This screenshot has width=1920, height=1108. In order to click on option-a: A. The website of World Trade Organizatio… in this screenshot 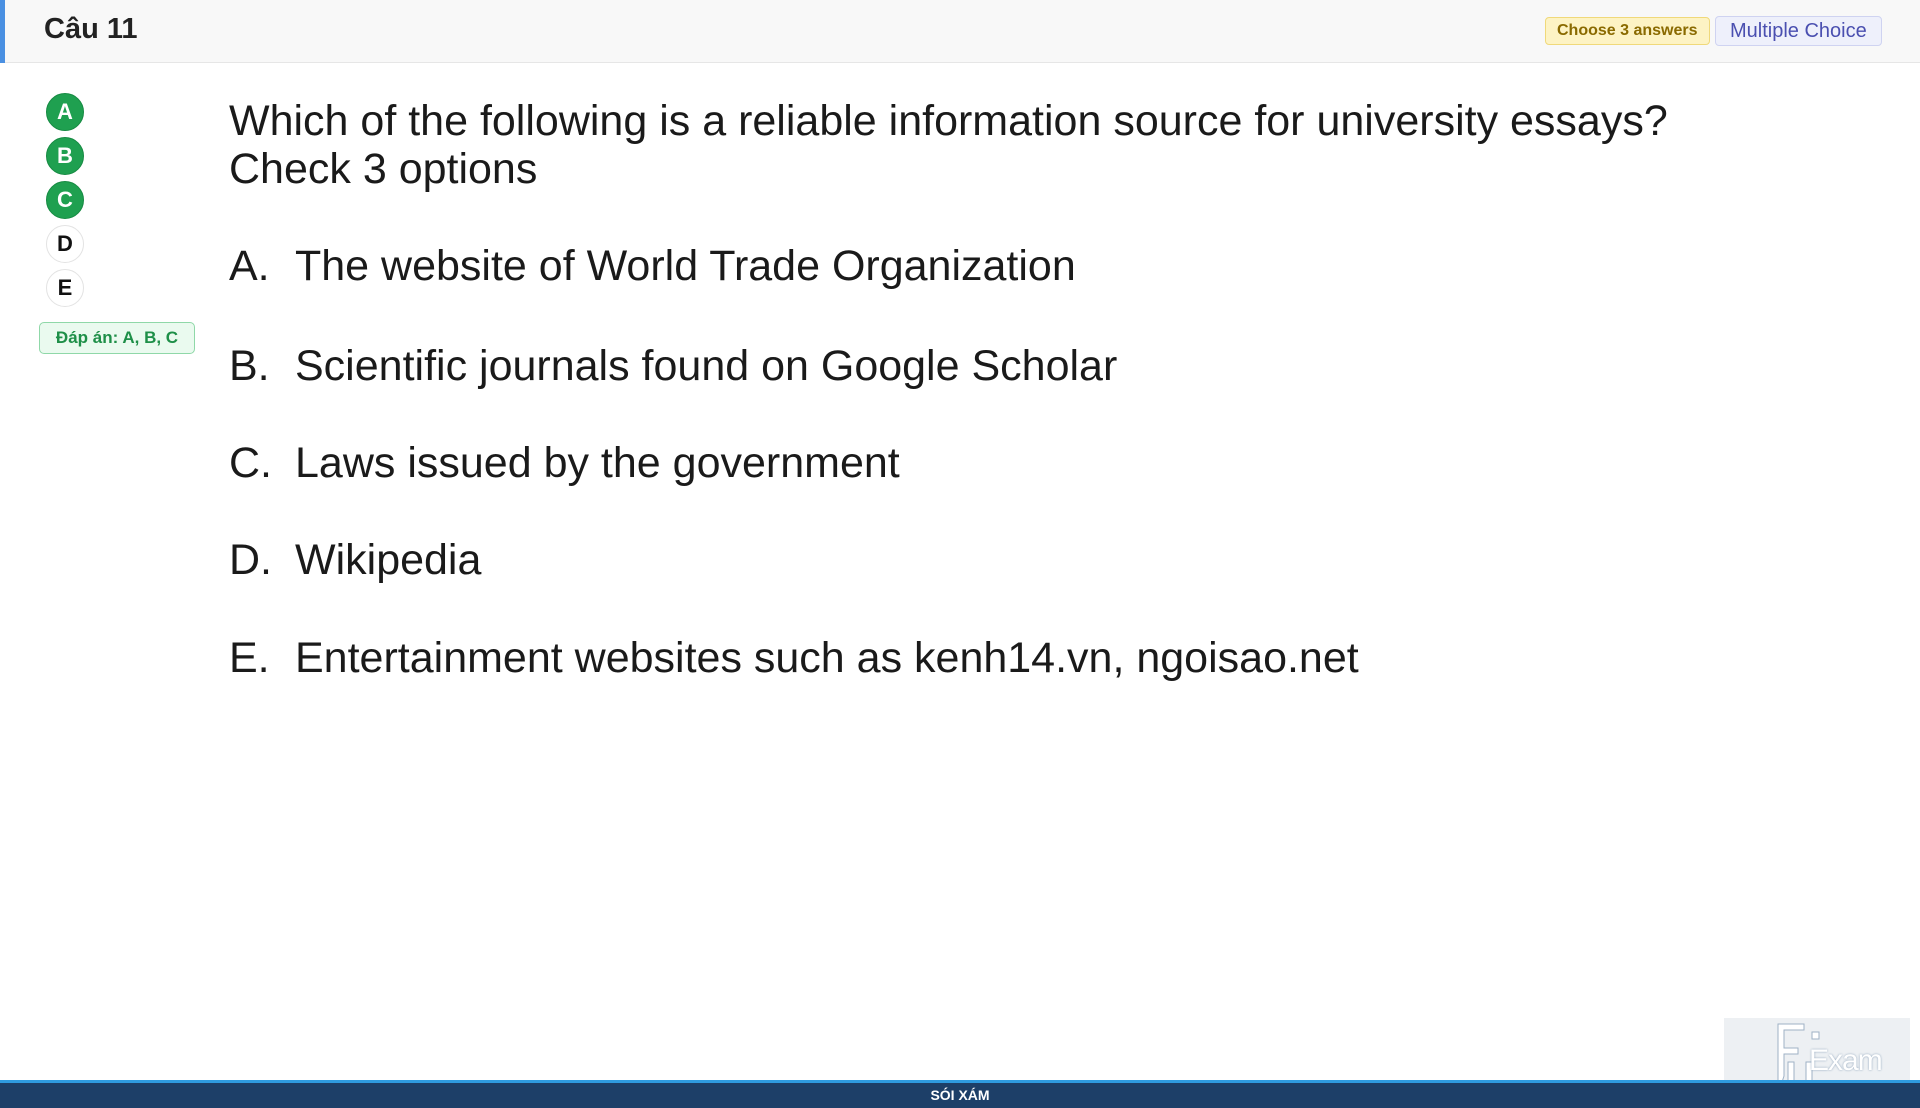, I will do `click(652, 266)`.